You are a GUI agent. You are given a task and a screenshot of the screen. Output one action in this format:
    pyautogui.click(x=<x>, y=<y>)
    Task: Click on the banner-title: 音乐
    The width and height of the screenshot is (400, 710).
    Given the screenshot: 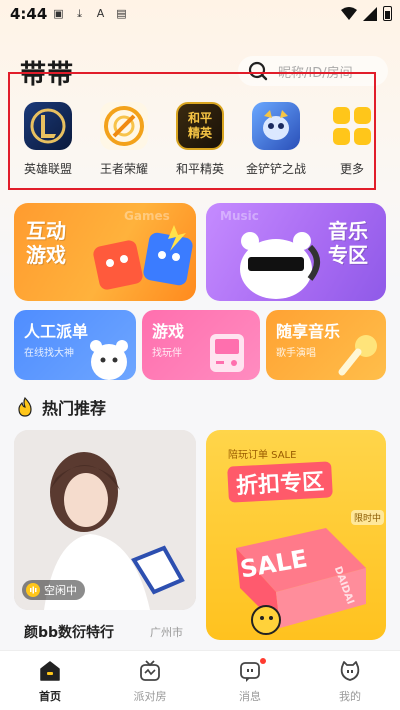 What is the action you would take?
    pyautogui.click(x=348, y=231)
    